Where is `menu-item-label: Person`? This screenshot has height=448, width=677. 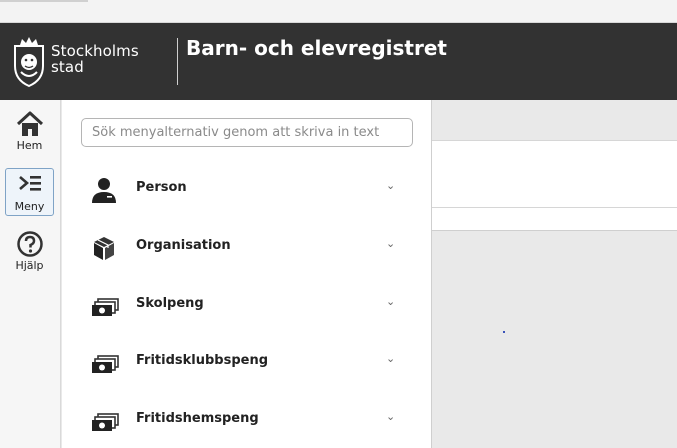
menu-item-label: Person is located at coordinates (161, 187).